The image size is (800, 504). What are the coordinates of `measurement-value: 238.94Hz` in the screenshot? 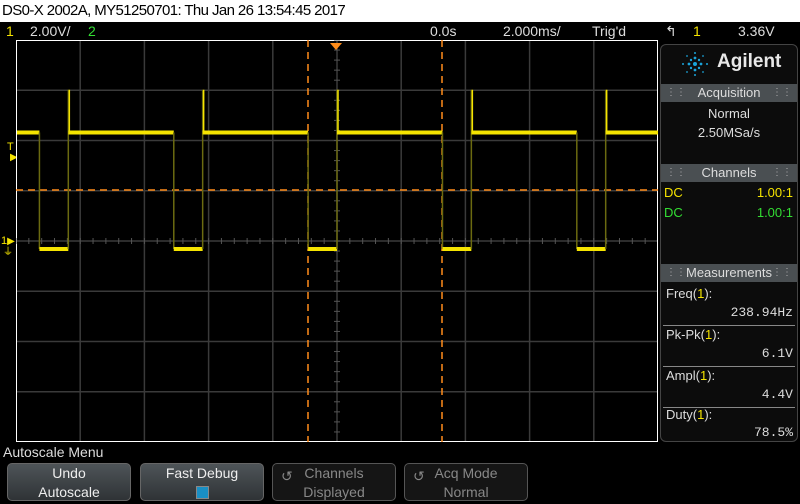 It's located at (761, 312).